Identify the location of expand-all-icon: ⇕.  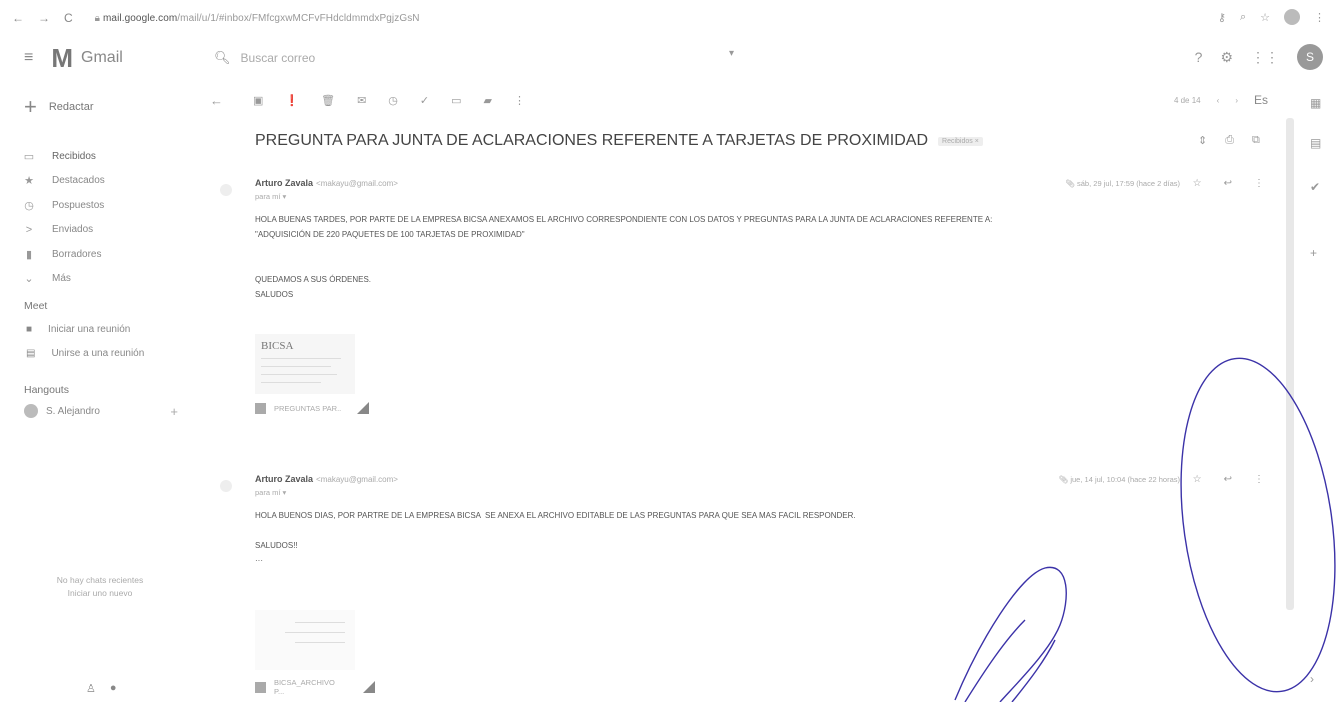
(1202, 140).